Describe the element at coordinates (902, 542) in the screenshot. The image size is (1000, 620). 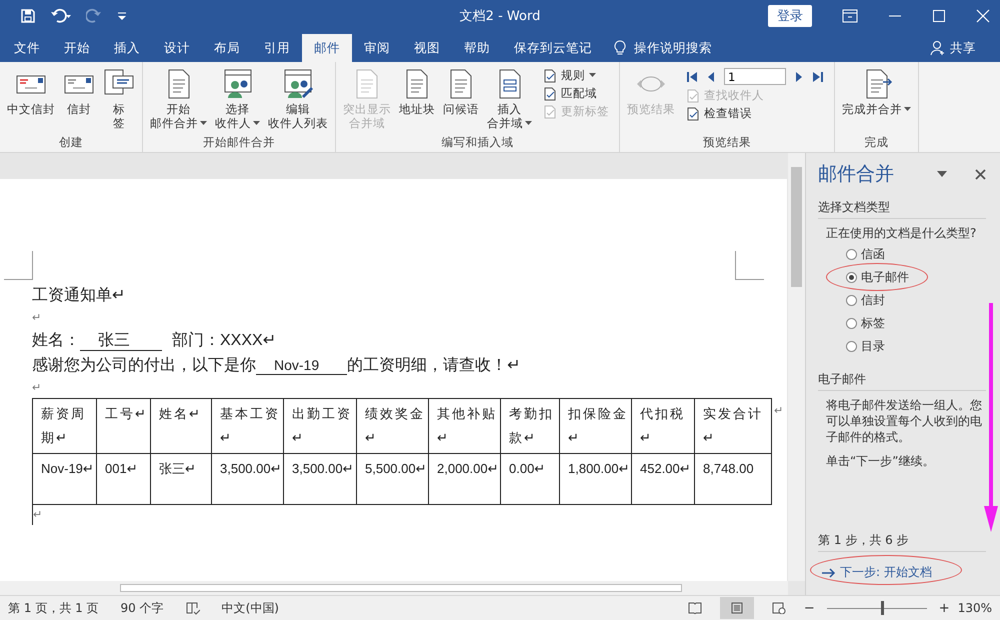
I see `step-text: 第 1 步，共 6 步` at that location.